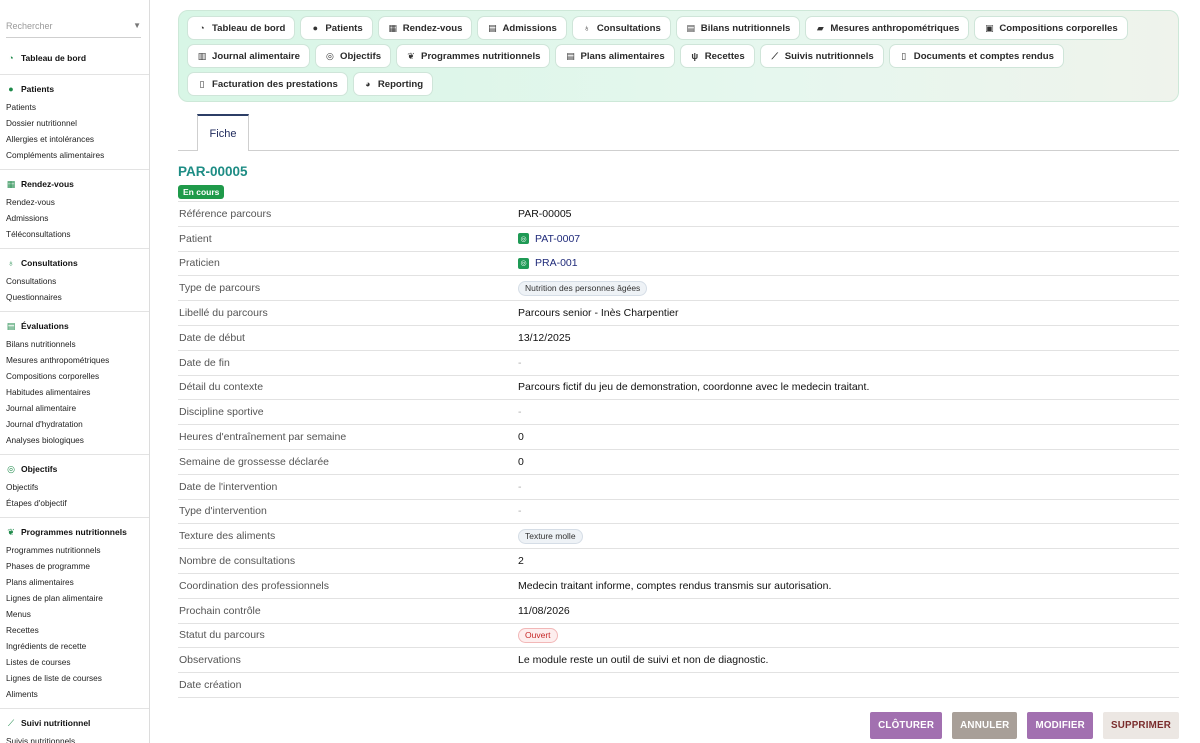 This screenshot has width=1200, height=743. What do you see at coordinates (906, 725) in the screenshot?
I see `close-button: CLÔTURER` at bounding box center [906, 725].